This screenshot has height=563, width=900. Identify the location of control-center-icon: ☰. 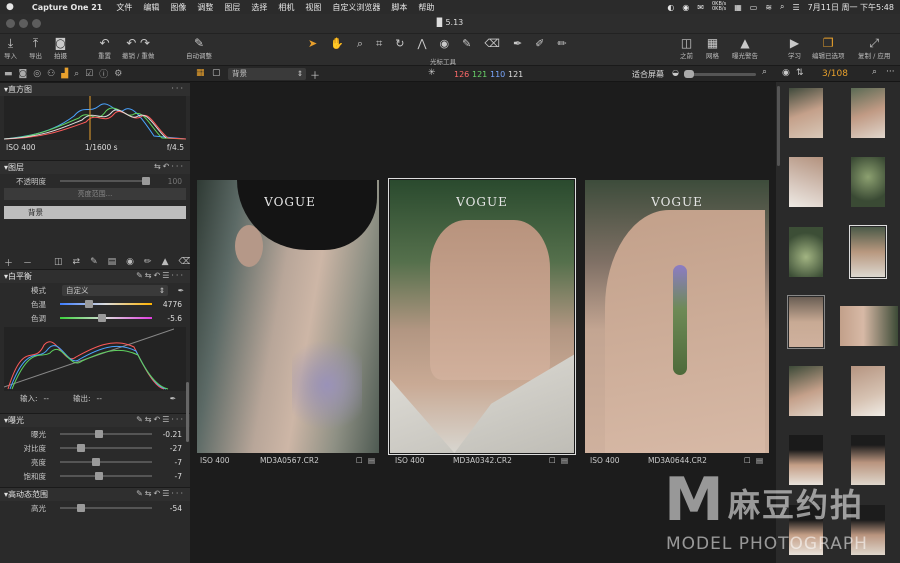
(796, 7).